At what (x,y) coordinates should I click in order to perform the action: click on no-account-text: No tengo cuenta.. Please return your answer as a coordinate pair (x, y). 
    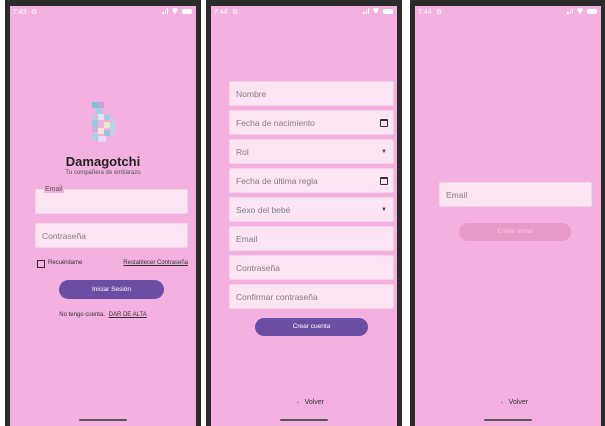
    Looking at the image, I should click on (82, 315).